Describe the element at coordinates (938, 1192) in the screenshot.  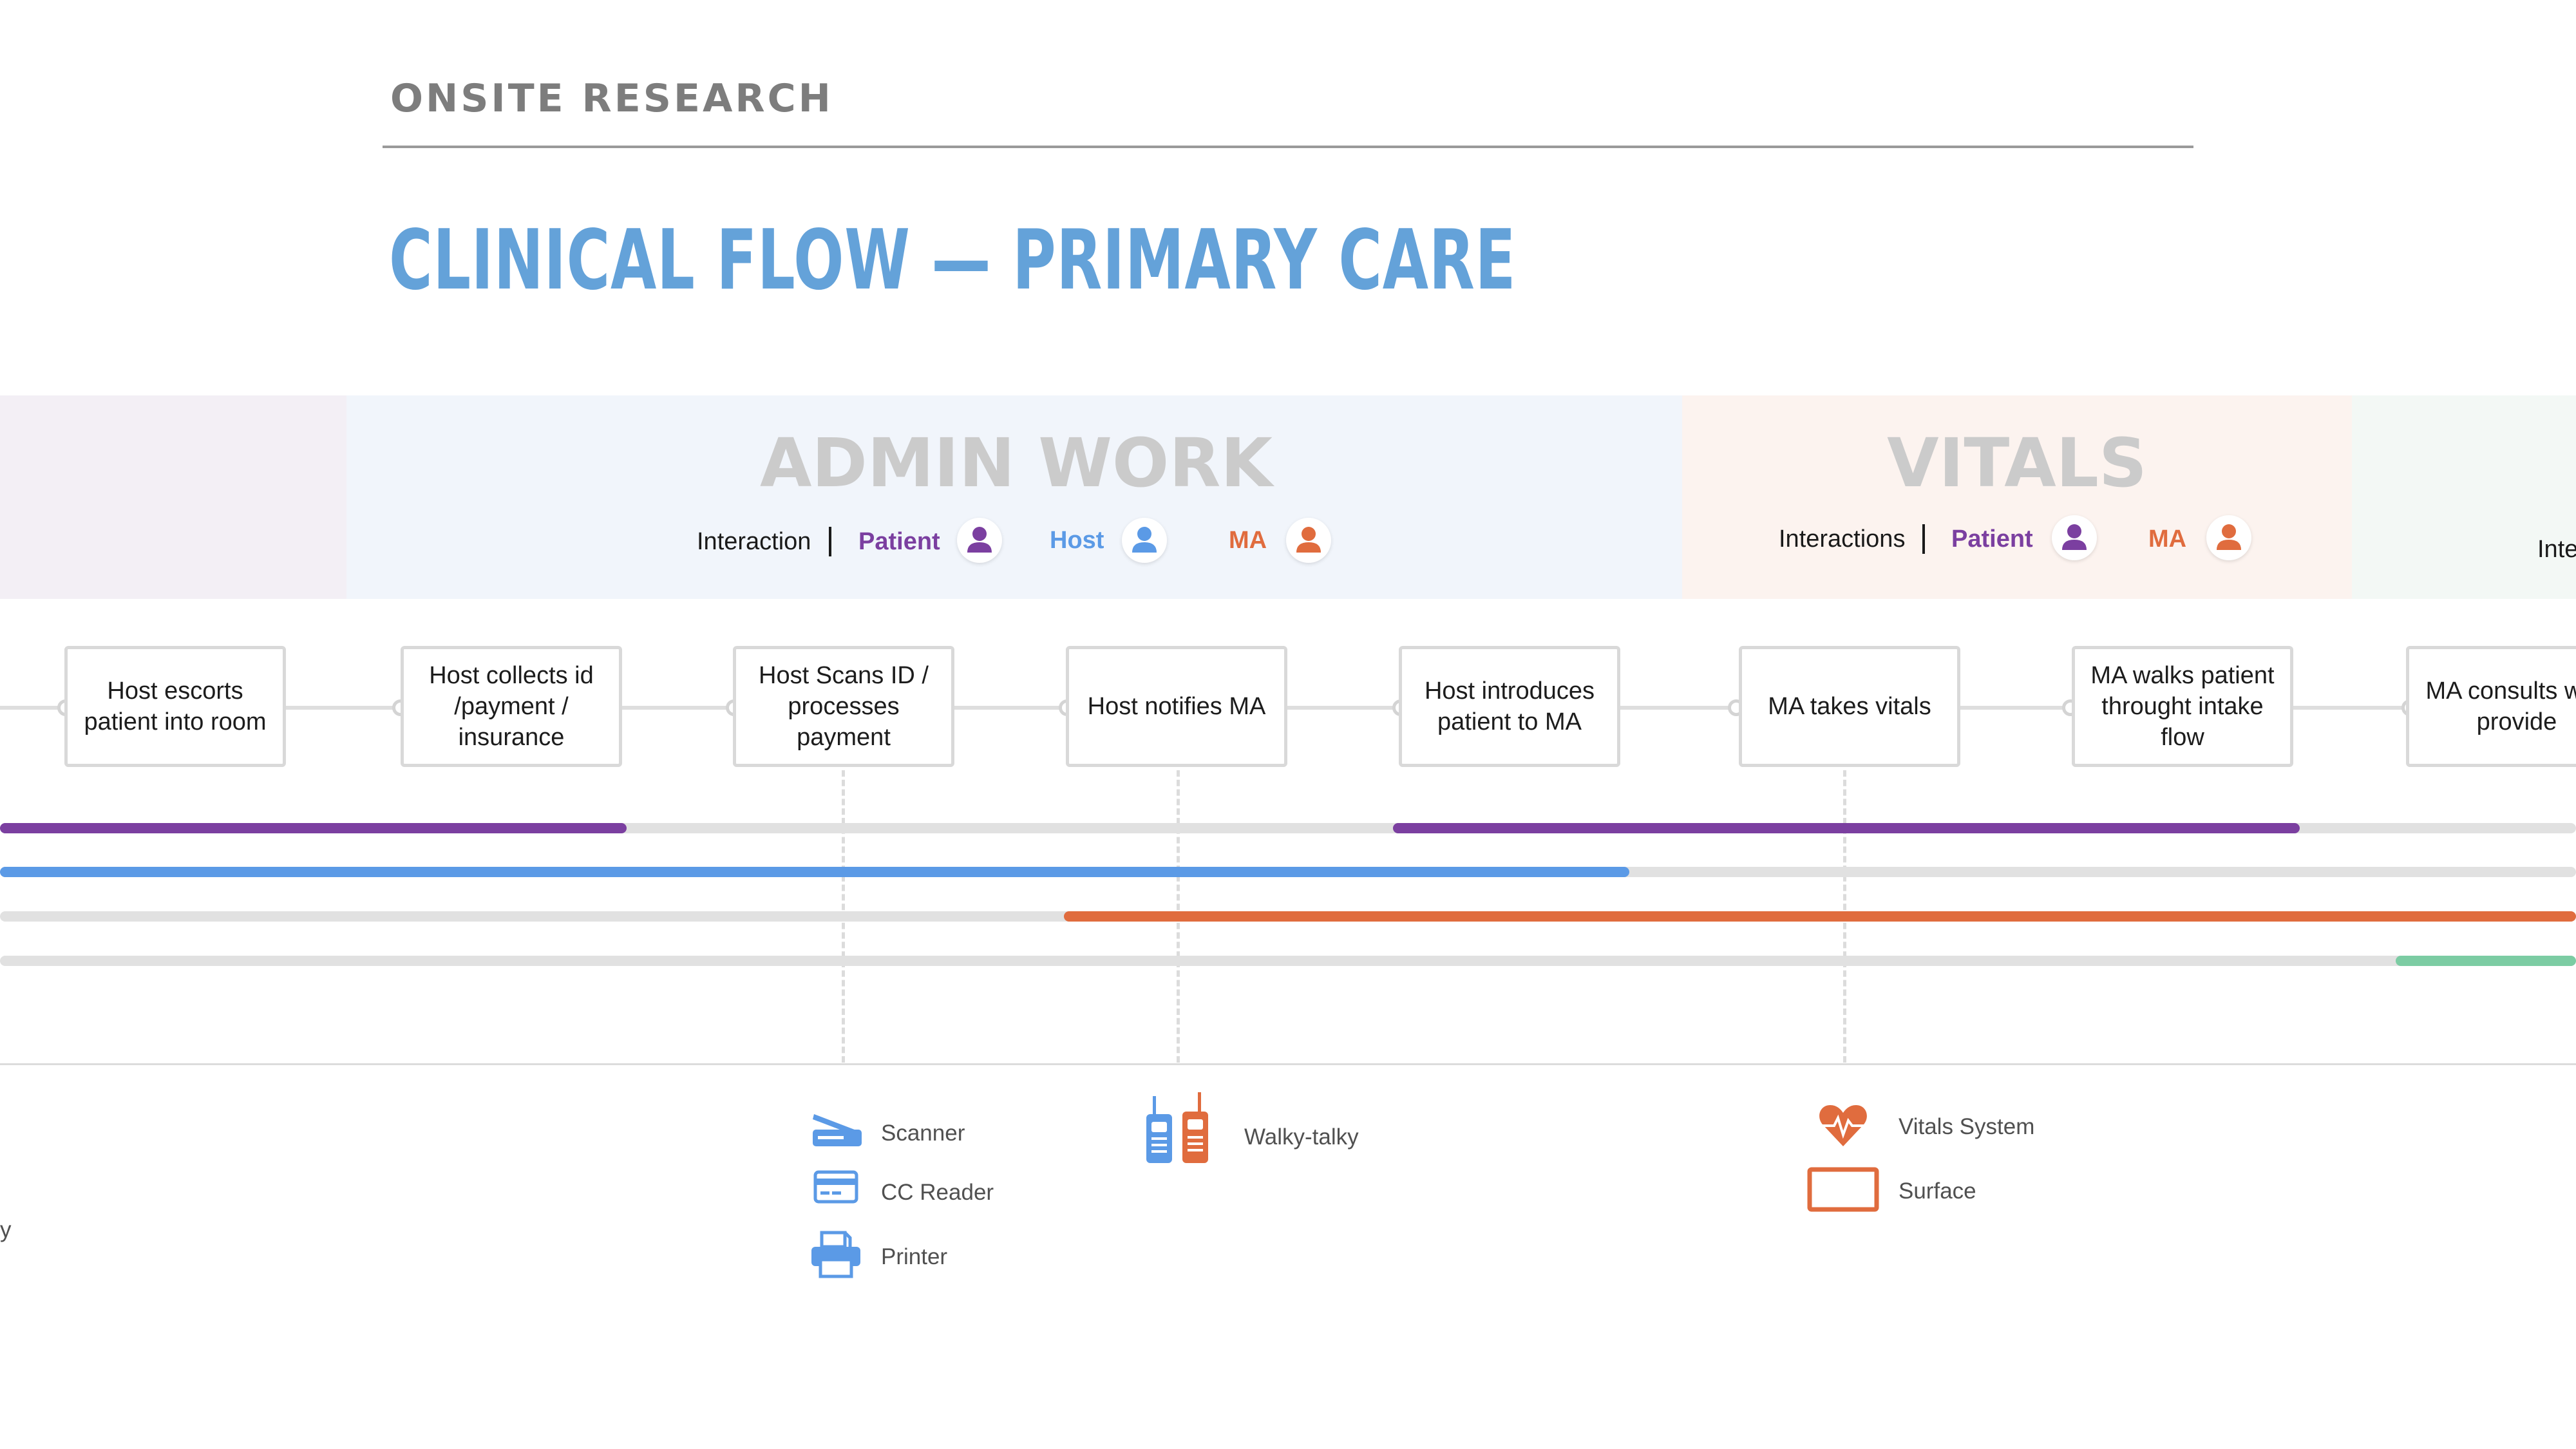
I see `tool-label-cc-reader: CC Reader` at that location.